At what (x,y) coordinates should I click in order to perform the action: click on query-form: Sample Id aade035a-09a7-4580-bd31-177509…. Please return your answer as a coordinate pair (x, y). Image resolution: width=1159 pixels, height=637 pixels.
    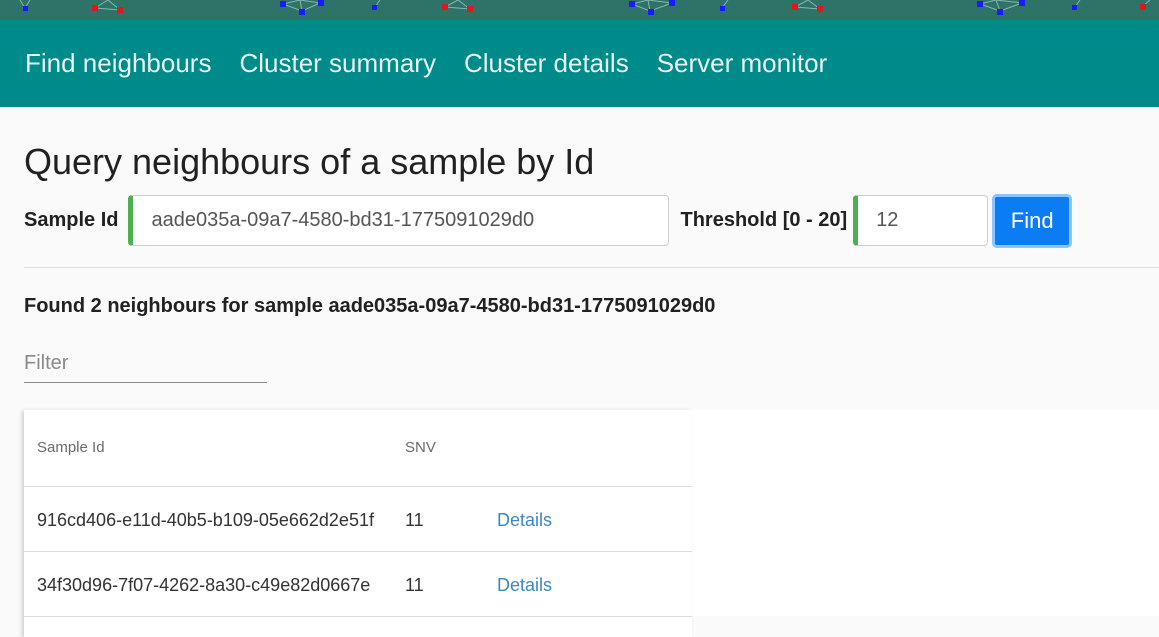
    Looking at the image, I should click on (548, 220).